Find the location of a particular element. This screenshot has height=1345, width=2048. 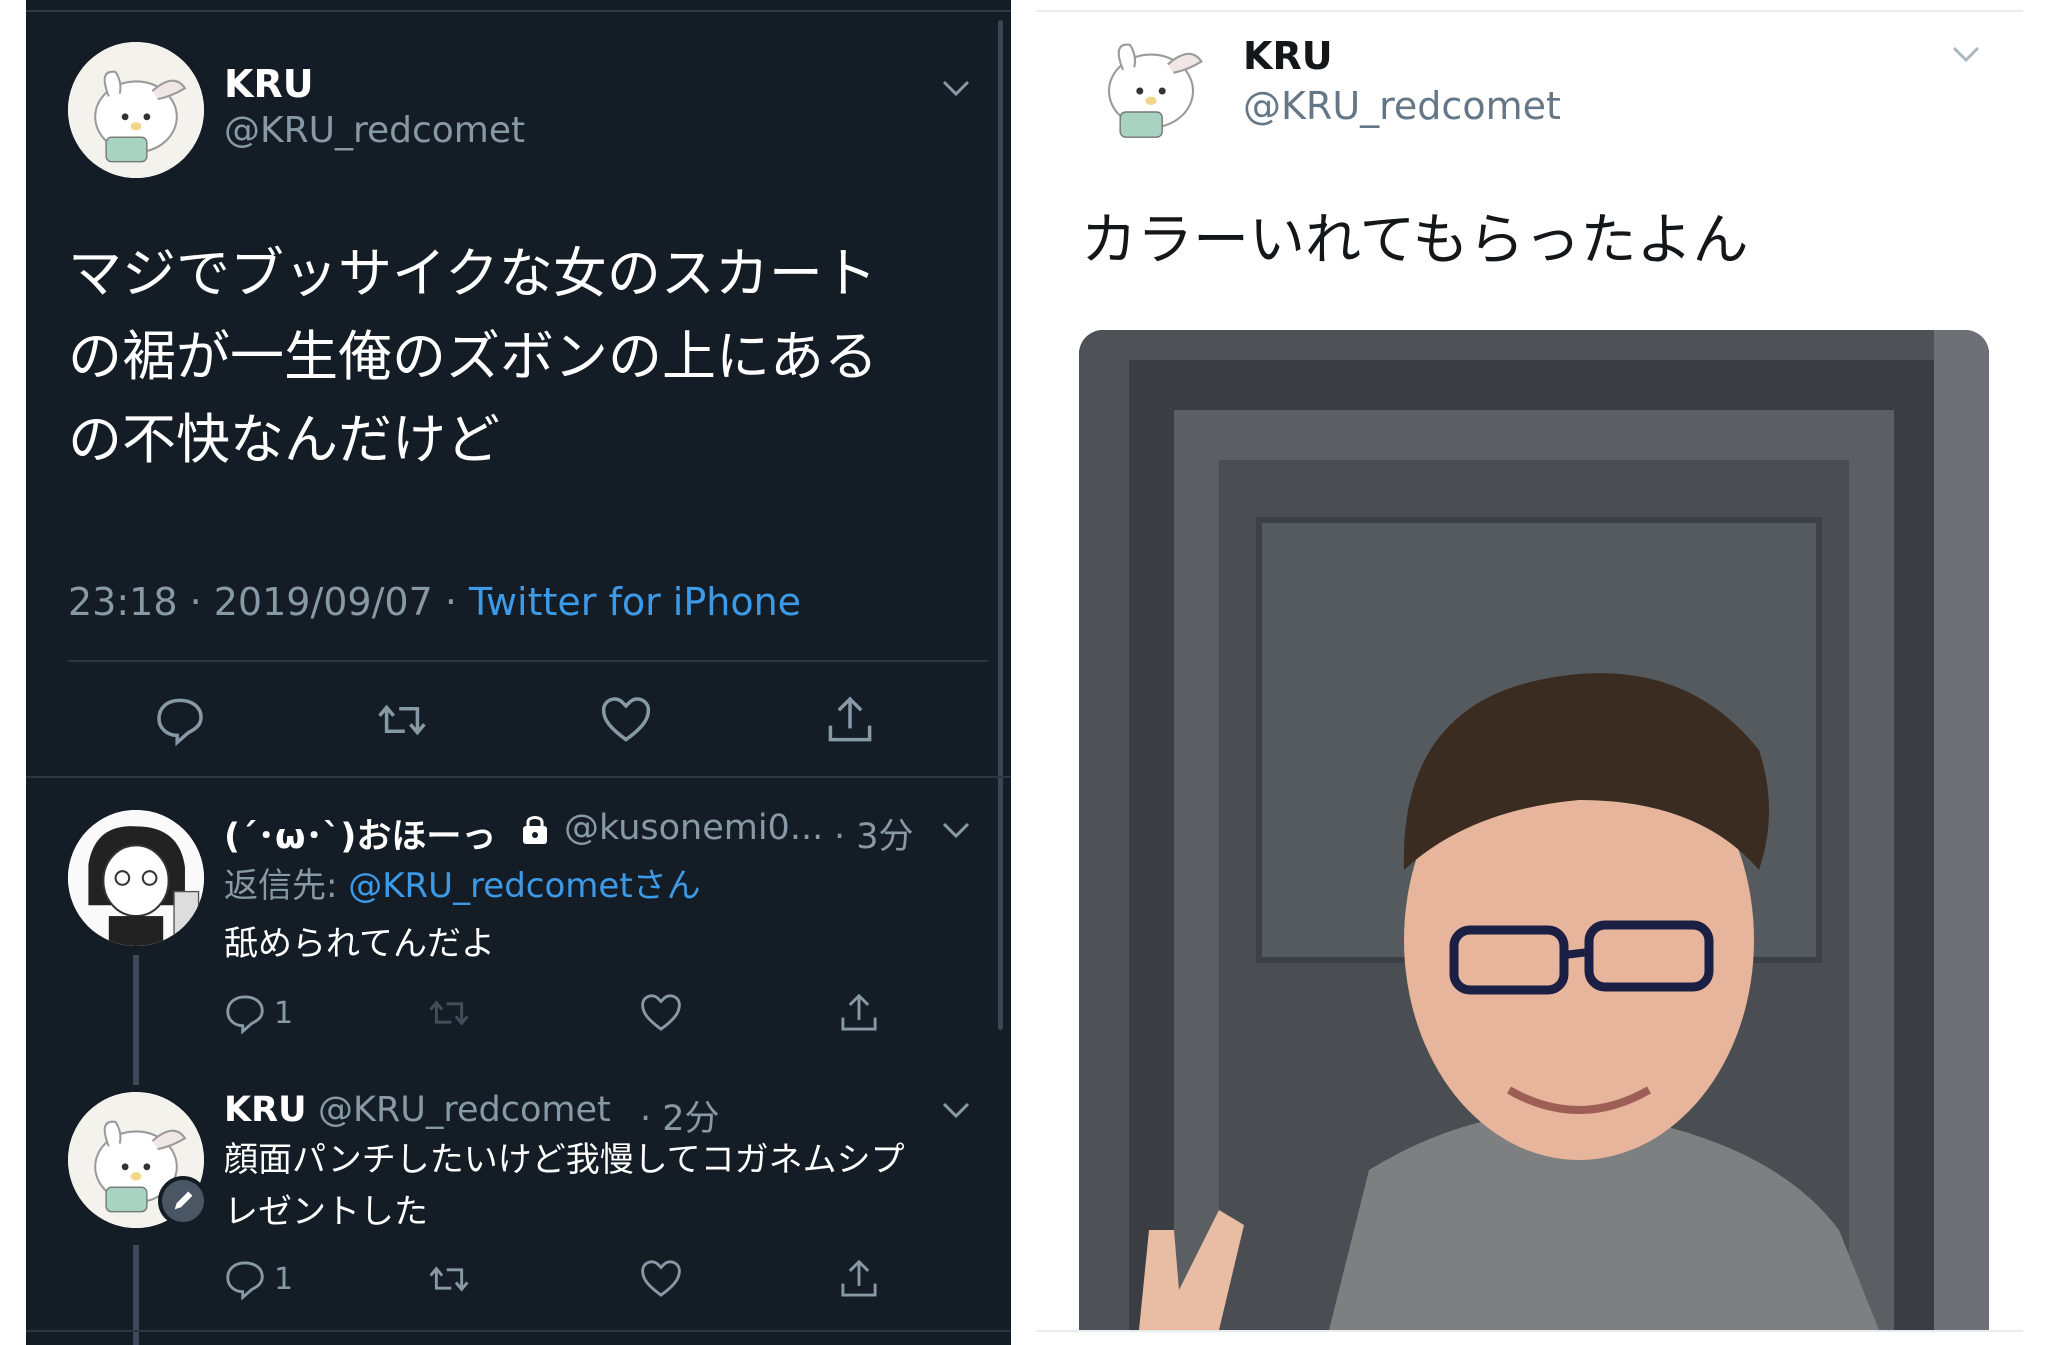

reply-to: 返信先: @KRU_redcometさん is located at coordinates (462, 882).